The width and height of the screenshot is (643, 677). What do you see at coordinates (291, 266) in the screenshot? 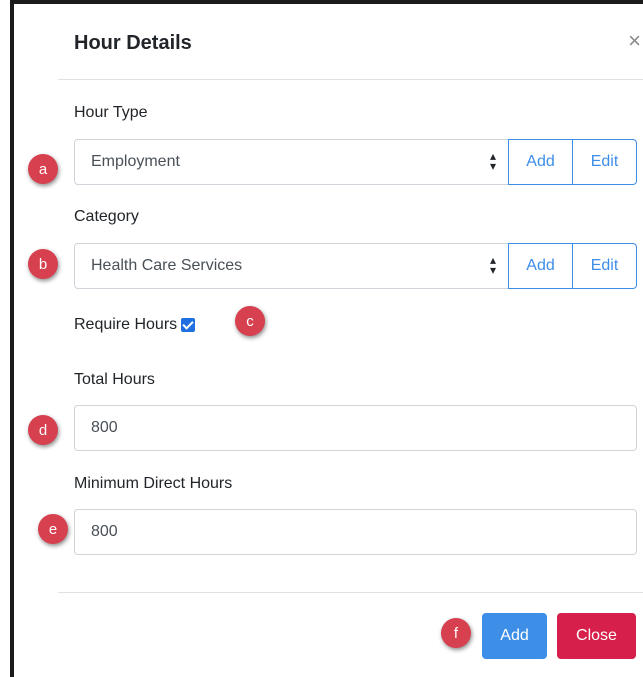
I see `category-select: Health Care Services ▴ ▾` at bounding box center [291, 266].